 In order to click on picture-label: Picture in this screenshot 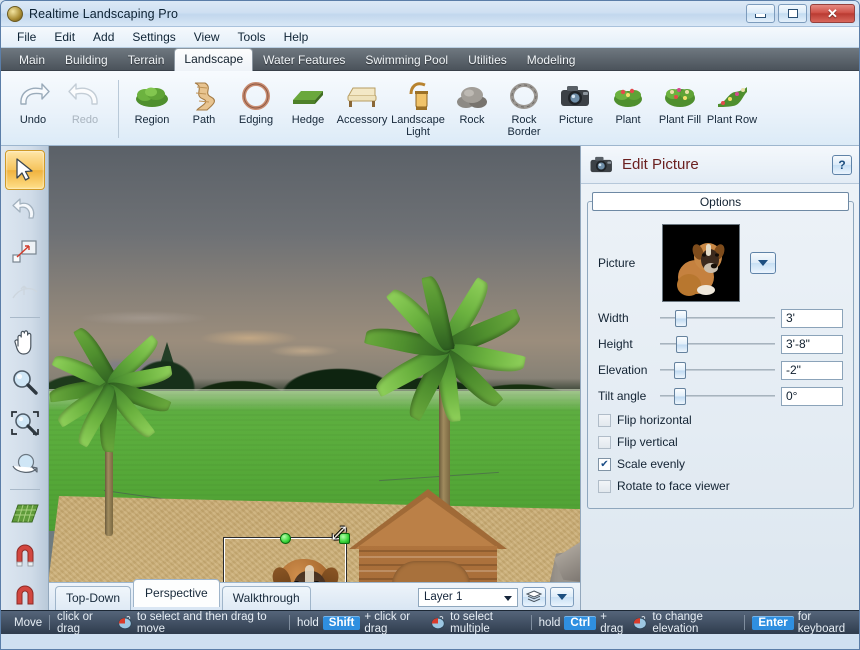, I will do `click(617, 263)`.